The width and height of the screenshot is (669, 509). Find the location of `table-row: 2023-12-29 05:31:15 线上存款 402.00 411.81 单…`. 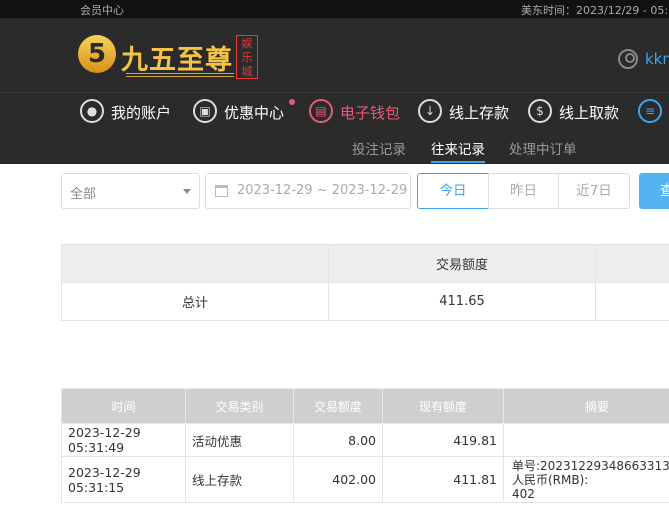

table-row: 2023-12-29 05:31:15 线上存款 402.00 411.81 单… is located at coordinates (365, 479).